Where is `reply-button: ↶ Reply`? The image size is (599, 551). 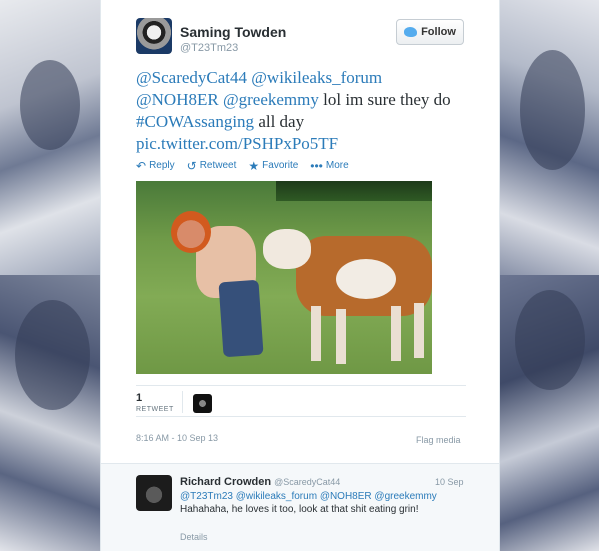
reply-button: ↶ Reply is located at coordinates (155, 165).